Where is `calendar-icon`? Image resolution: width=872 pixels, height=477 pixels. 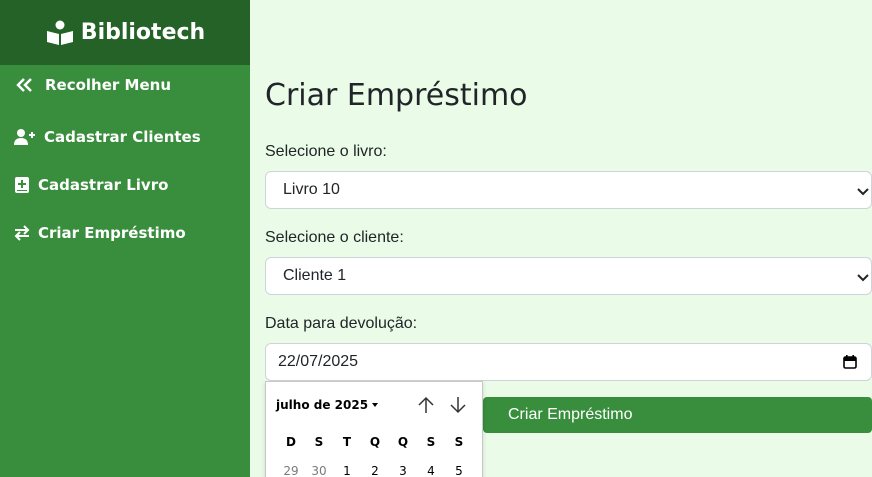
calendar-icon is located at coordinates (850, 362).